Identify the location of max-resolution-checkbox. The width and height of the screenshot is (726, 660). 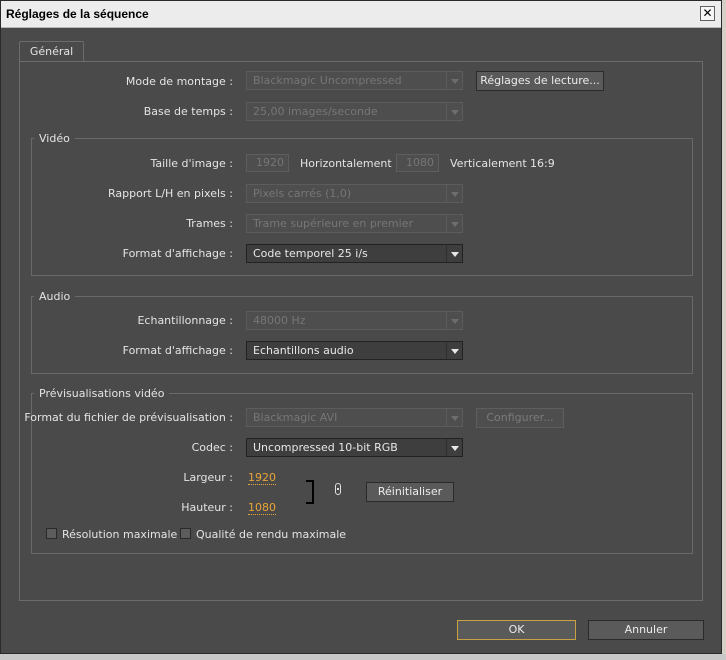
(51, 533).